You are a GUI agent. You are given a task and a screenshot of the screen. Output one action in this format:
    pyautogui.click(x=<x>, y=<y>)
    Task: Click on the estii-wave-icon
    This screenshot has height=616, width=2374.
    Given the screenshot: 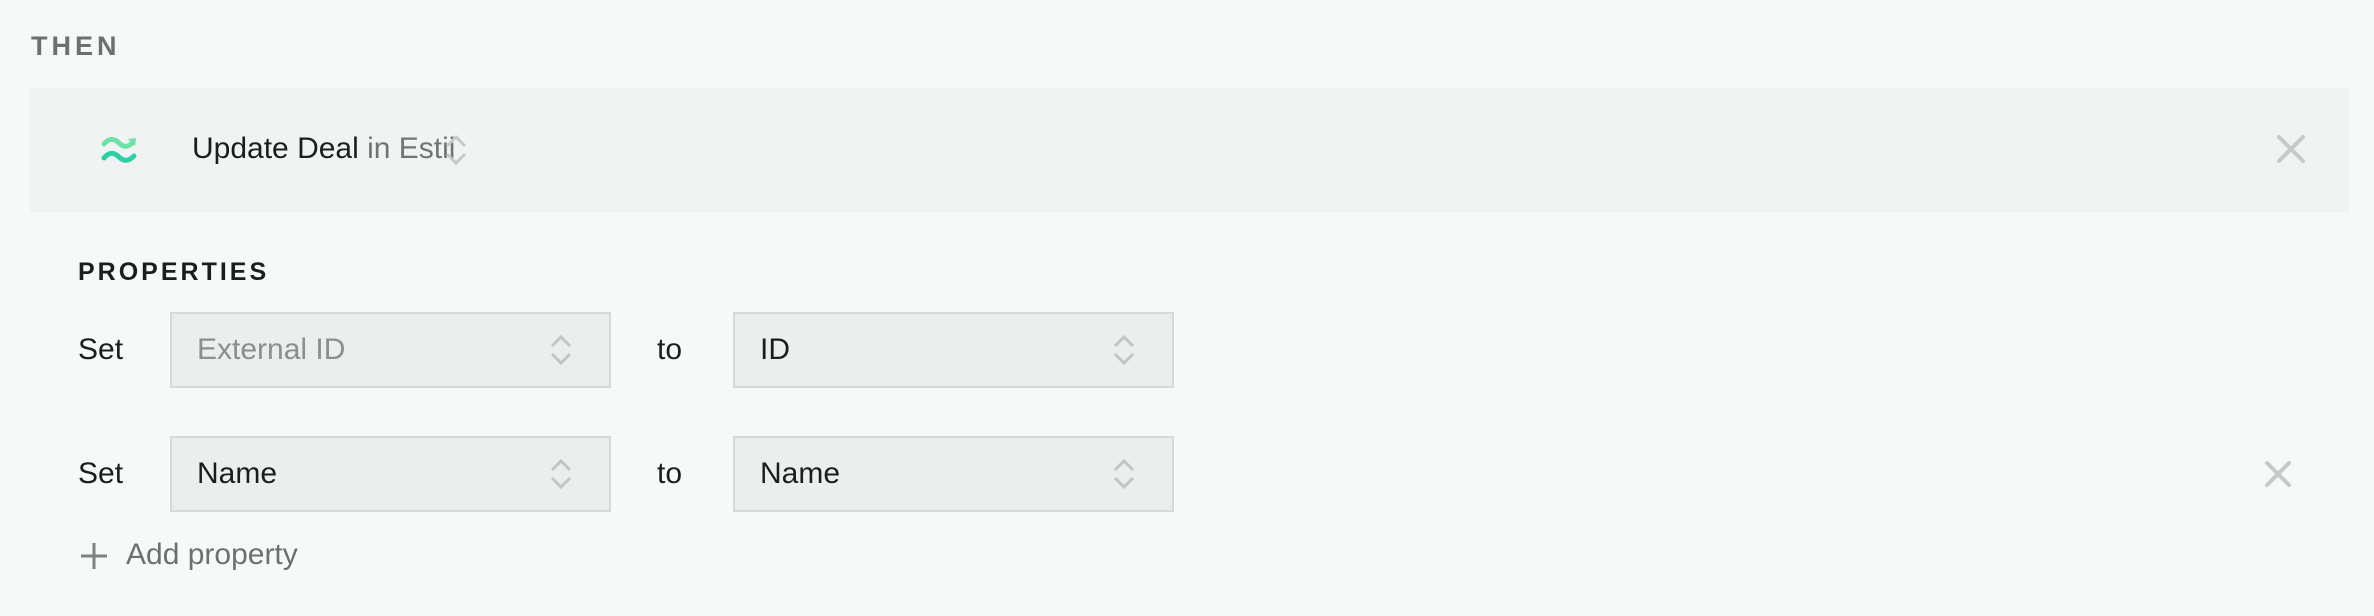 What is the action you would take?
    pyautogui.click(x=120, y=150)
    